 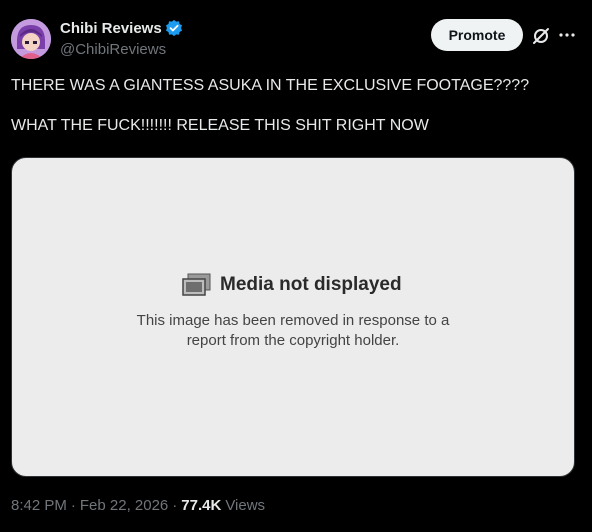 I want to click on avatar-image, so click(x=31, y=39).